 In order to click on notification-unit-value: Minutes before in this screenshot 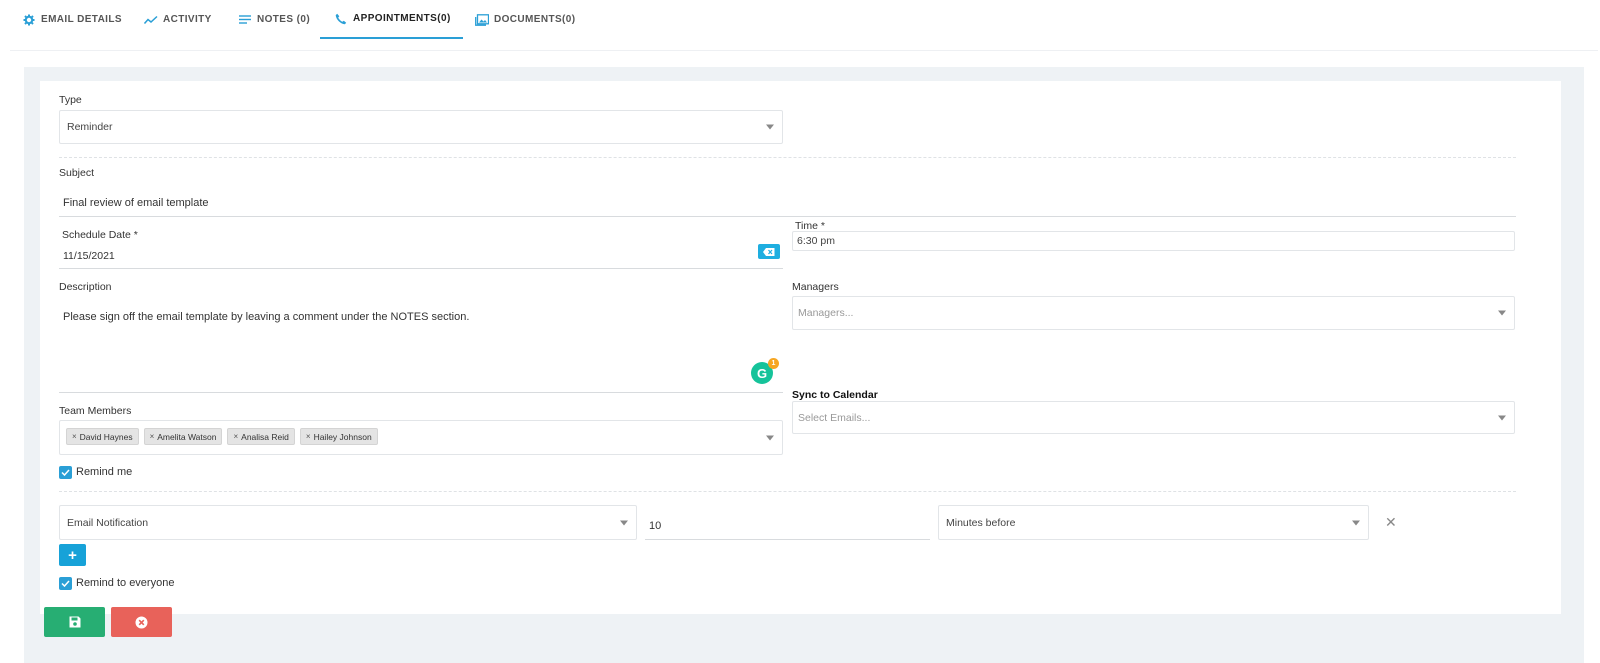, I will do `click(981, 522)`.